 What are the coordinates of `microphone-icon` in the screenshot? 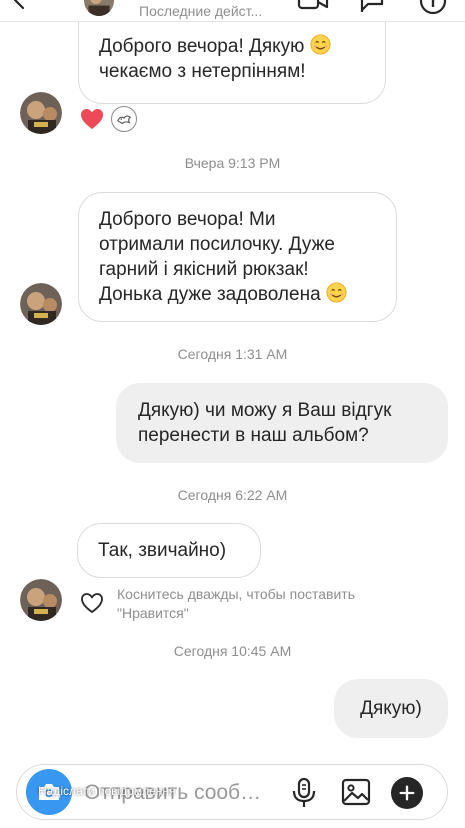 It's located at (304, 792).